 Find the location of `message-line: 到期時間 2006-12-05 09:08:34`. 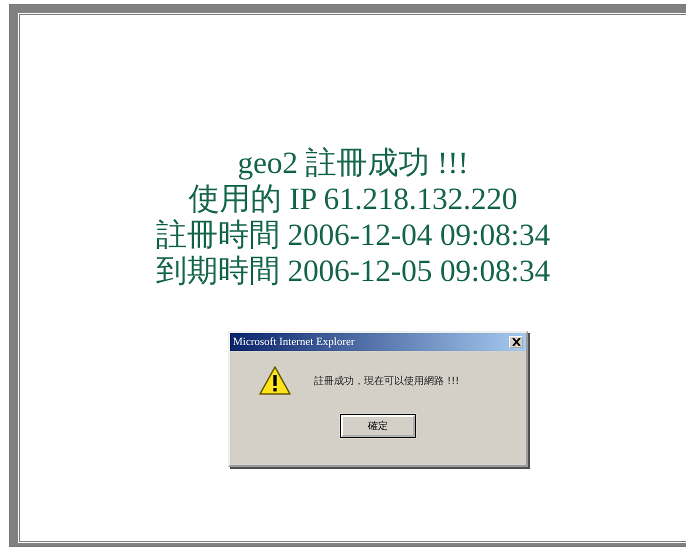

message-line: 到期時間 2006-12-05 09:08:34 is located at coordinates (353, 271).